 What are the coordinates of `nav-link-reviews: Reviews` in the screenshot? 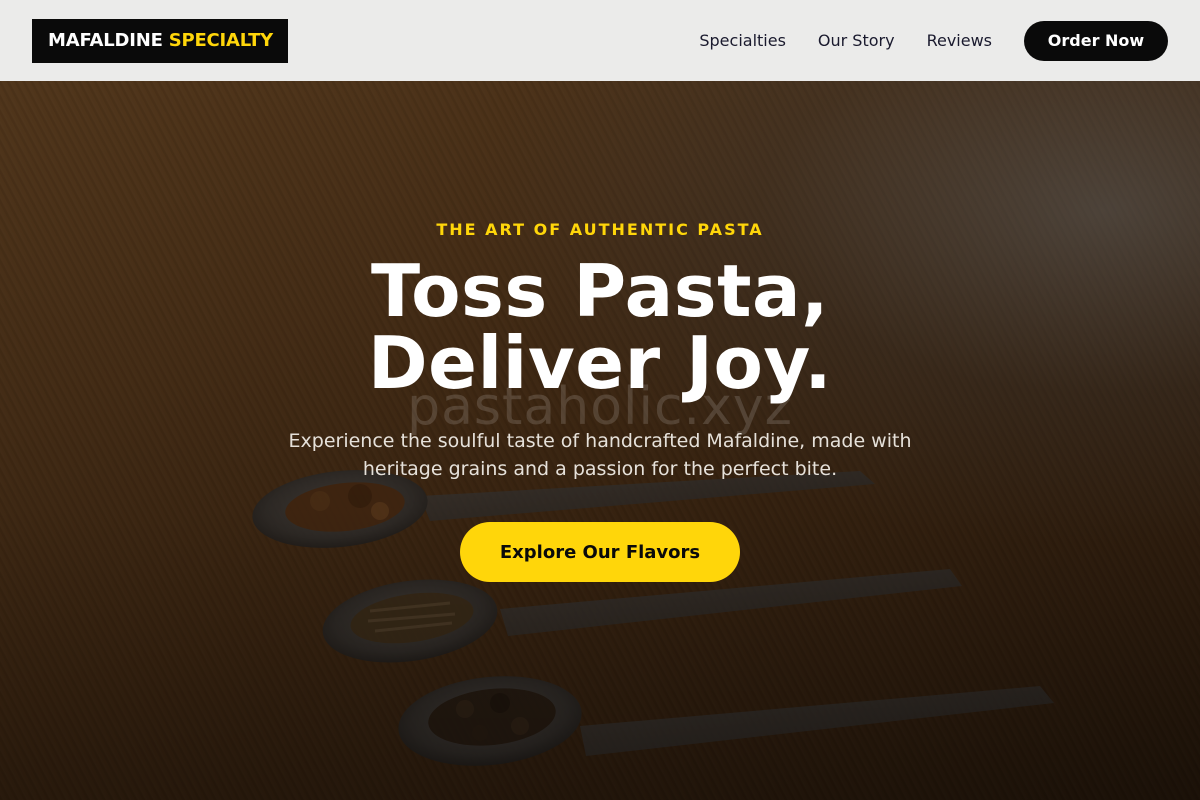 It's located at (959, 40).